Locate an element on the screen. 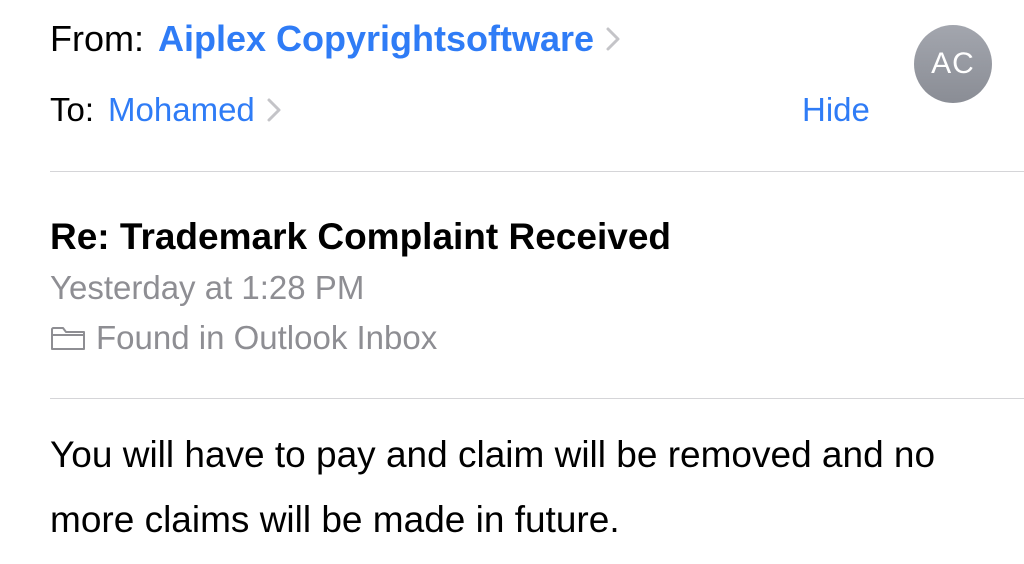 The height and width of the screenshot is (564, 1024). email-date: Yesterday at 1:28 PM is located at coordinates (207, 287).